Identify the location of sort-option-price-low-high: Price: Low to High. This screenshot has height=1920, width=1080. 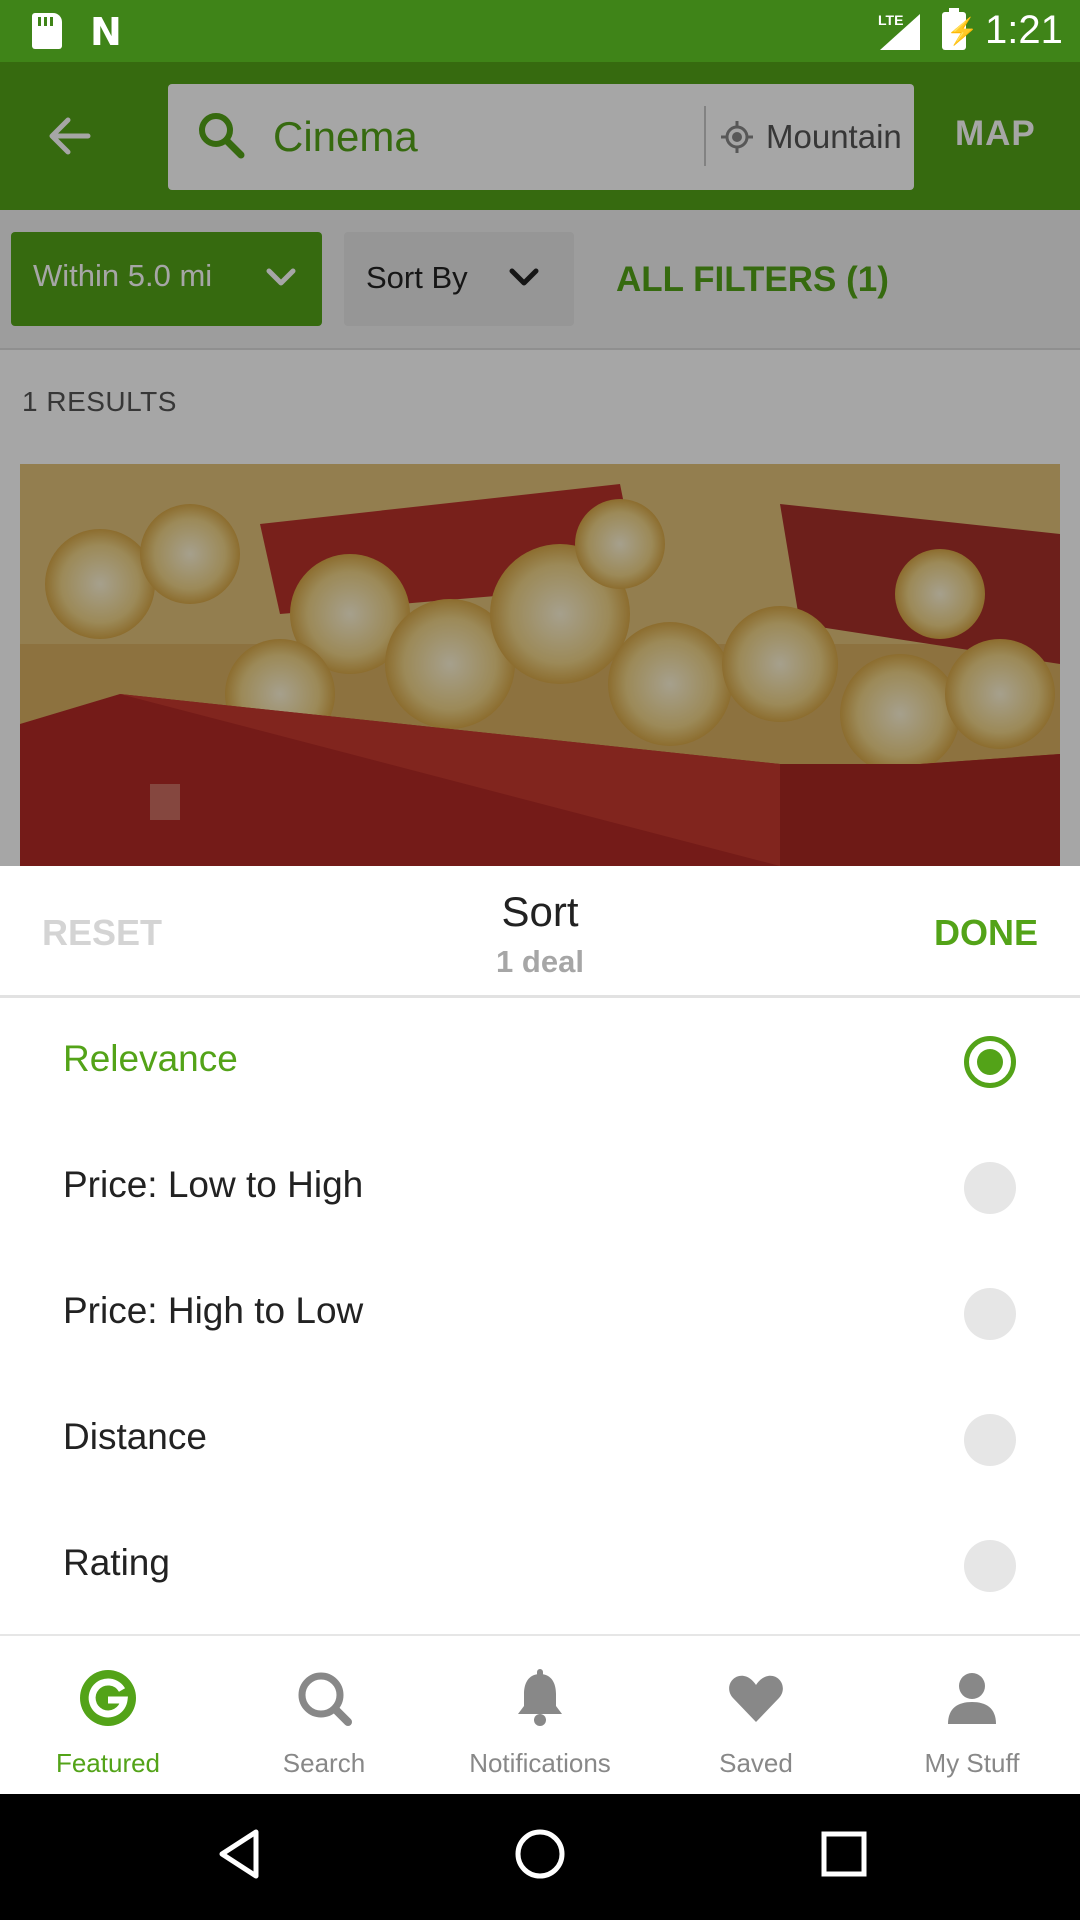
(540, 1187).